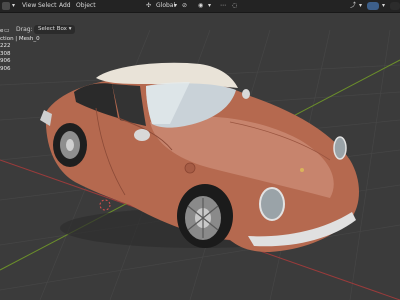  Describe the element at coordinates (5, 68) in the screenshot. I see `stats-faces: 906` at that location.